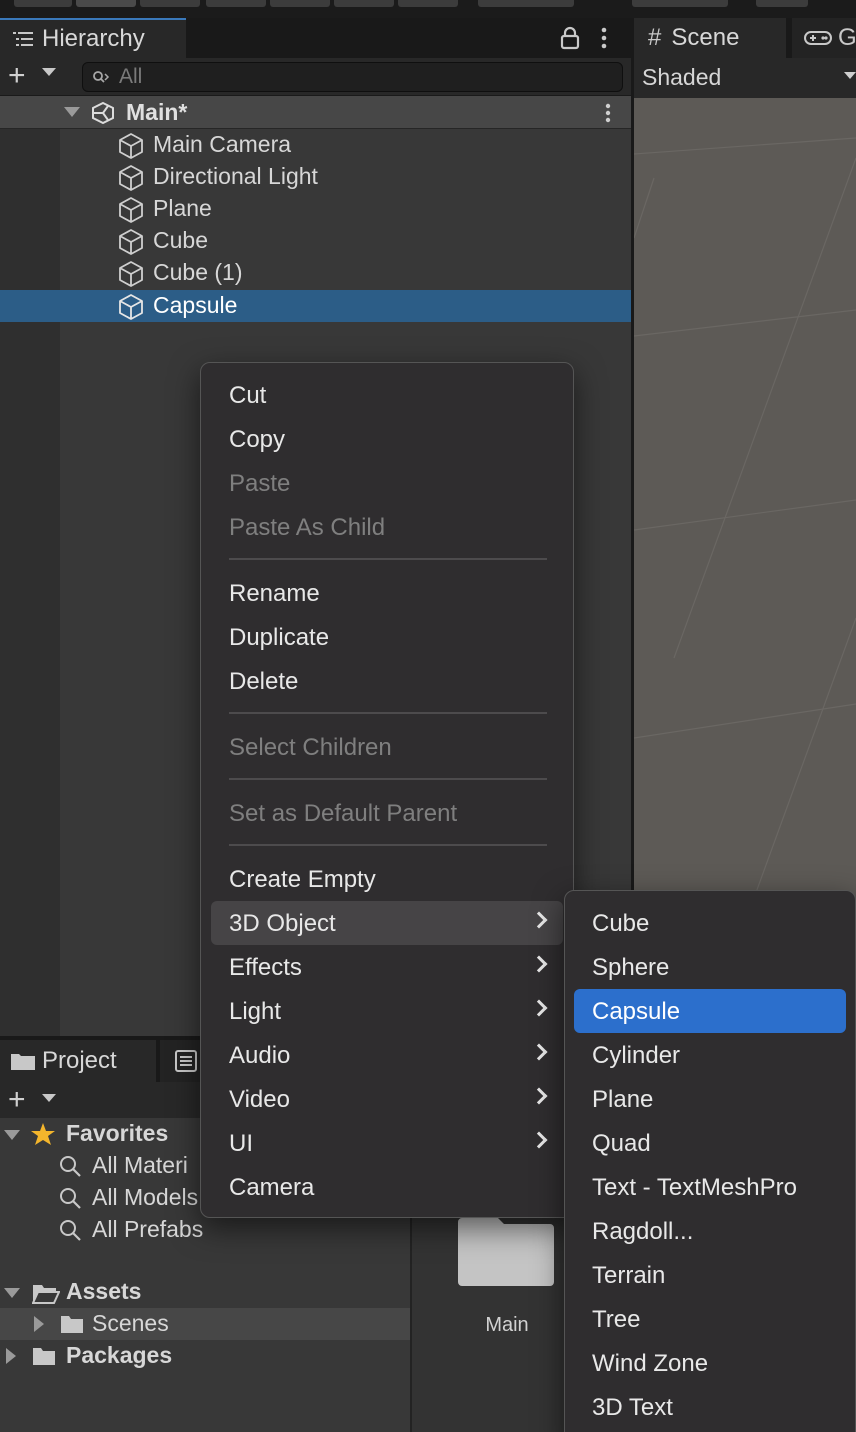 Image resolution: width=856 pixels, height=1432 pixels. What do you see at coordinates (387, 637) in the screenshot?
I see `menu-item-duplicate: Duplicate` at bounding box center [387, 637].